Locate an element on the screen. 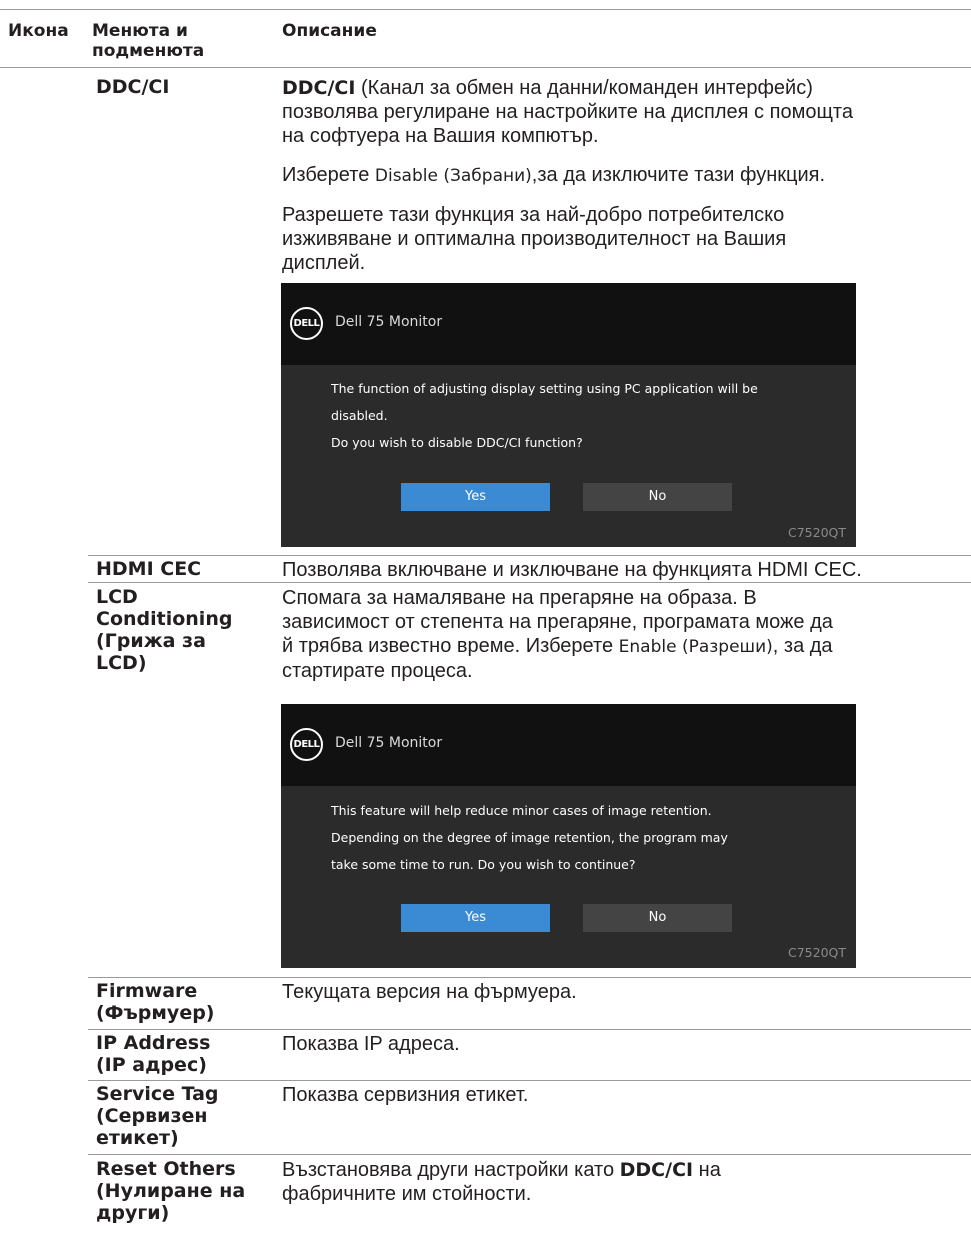  menu-hdmi-cec: HDMI CEC is located at coordinates (149, 569).